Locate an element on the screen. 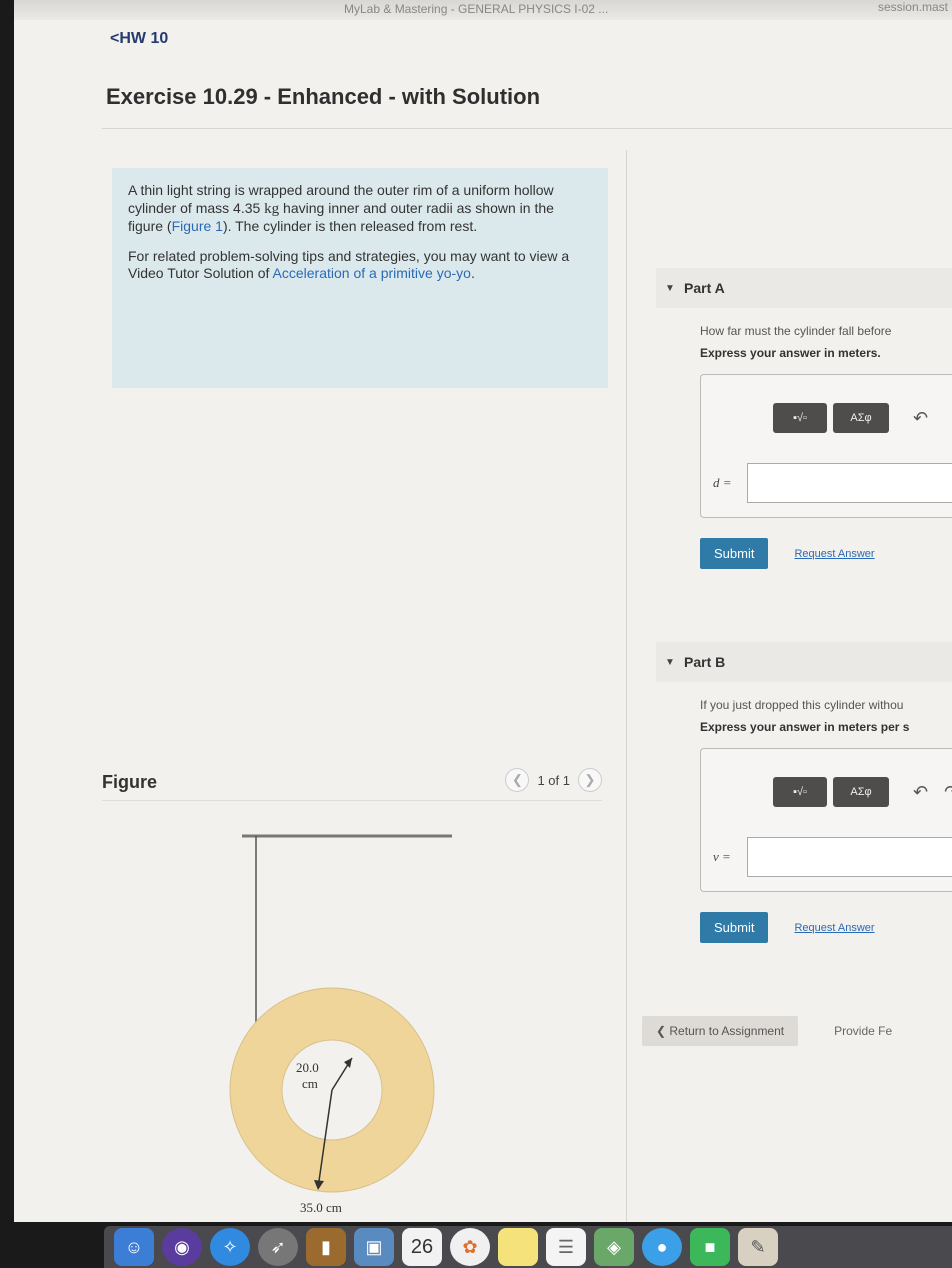 This screenshot has height=1268, width=952. part-b-label: Part B is located at coordinates (705, 662).